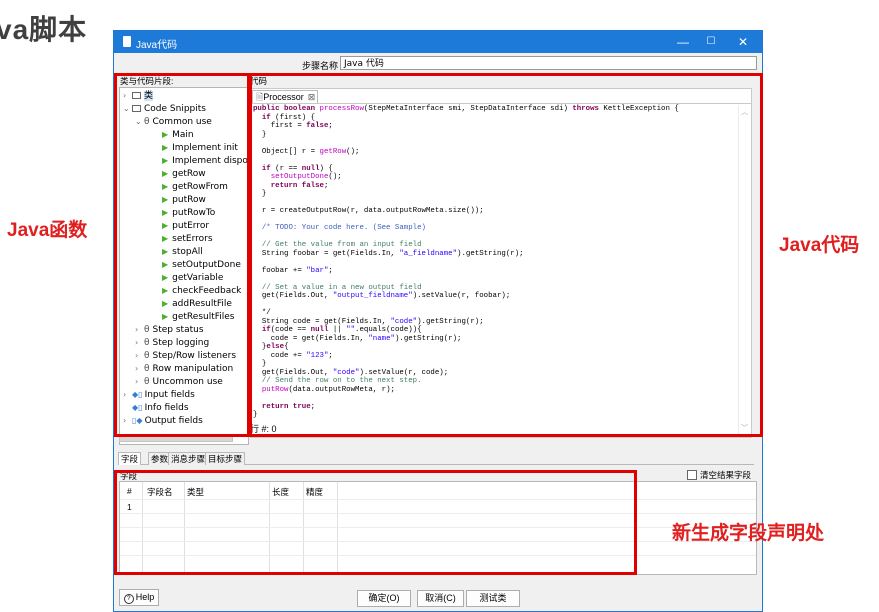  Describe the element at coordinates (47, 230) in the screenshot. I see `java-functions-annotation: Java函数` at that location.